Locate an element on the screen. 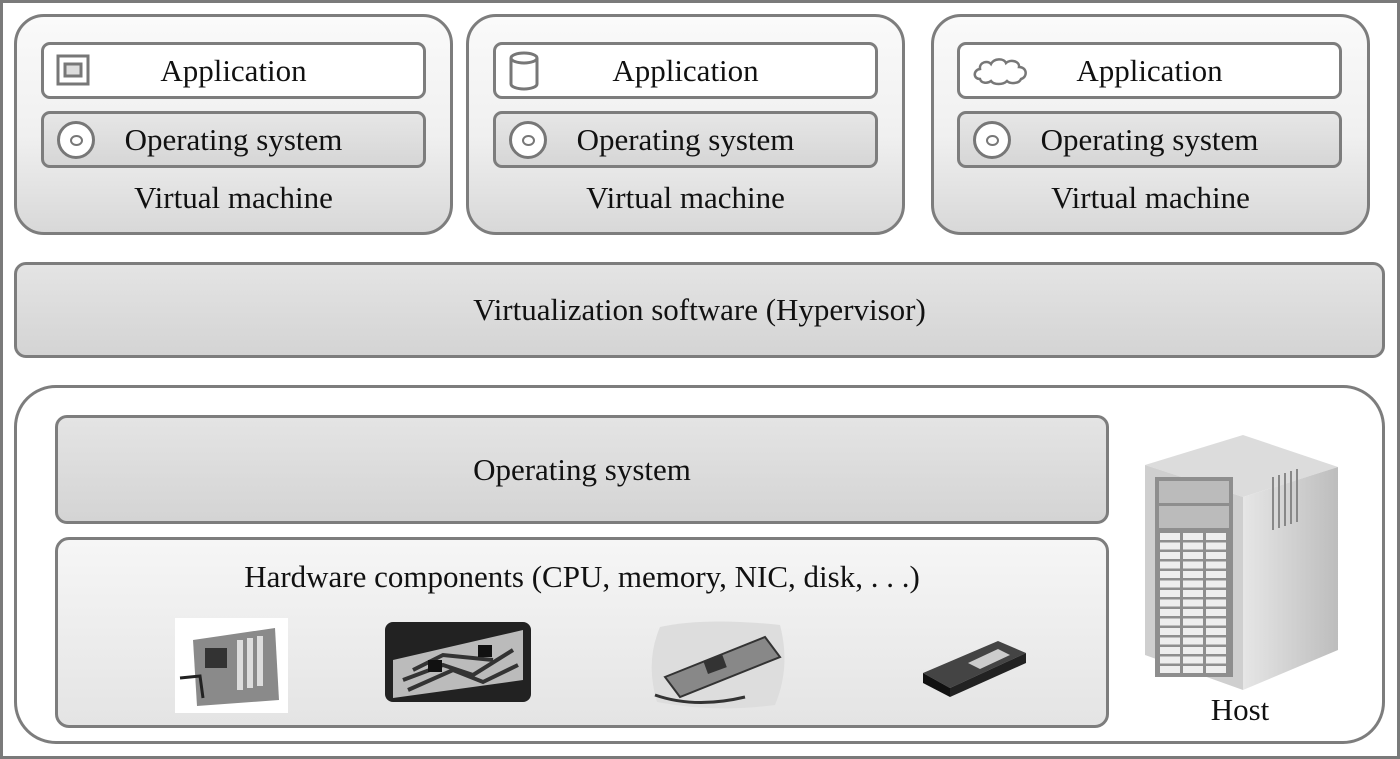 The width and height of the screenshot is (1400, 759). vm2-operating-system: Operating system is located at coordinates (685, 139).